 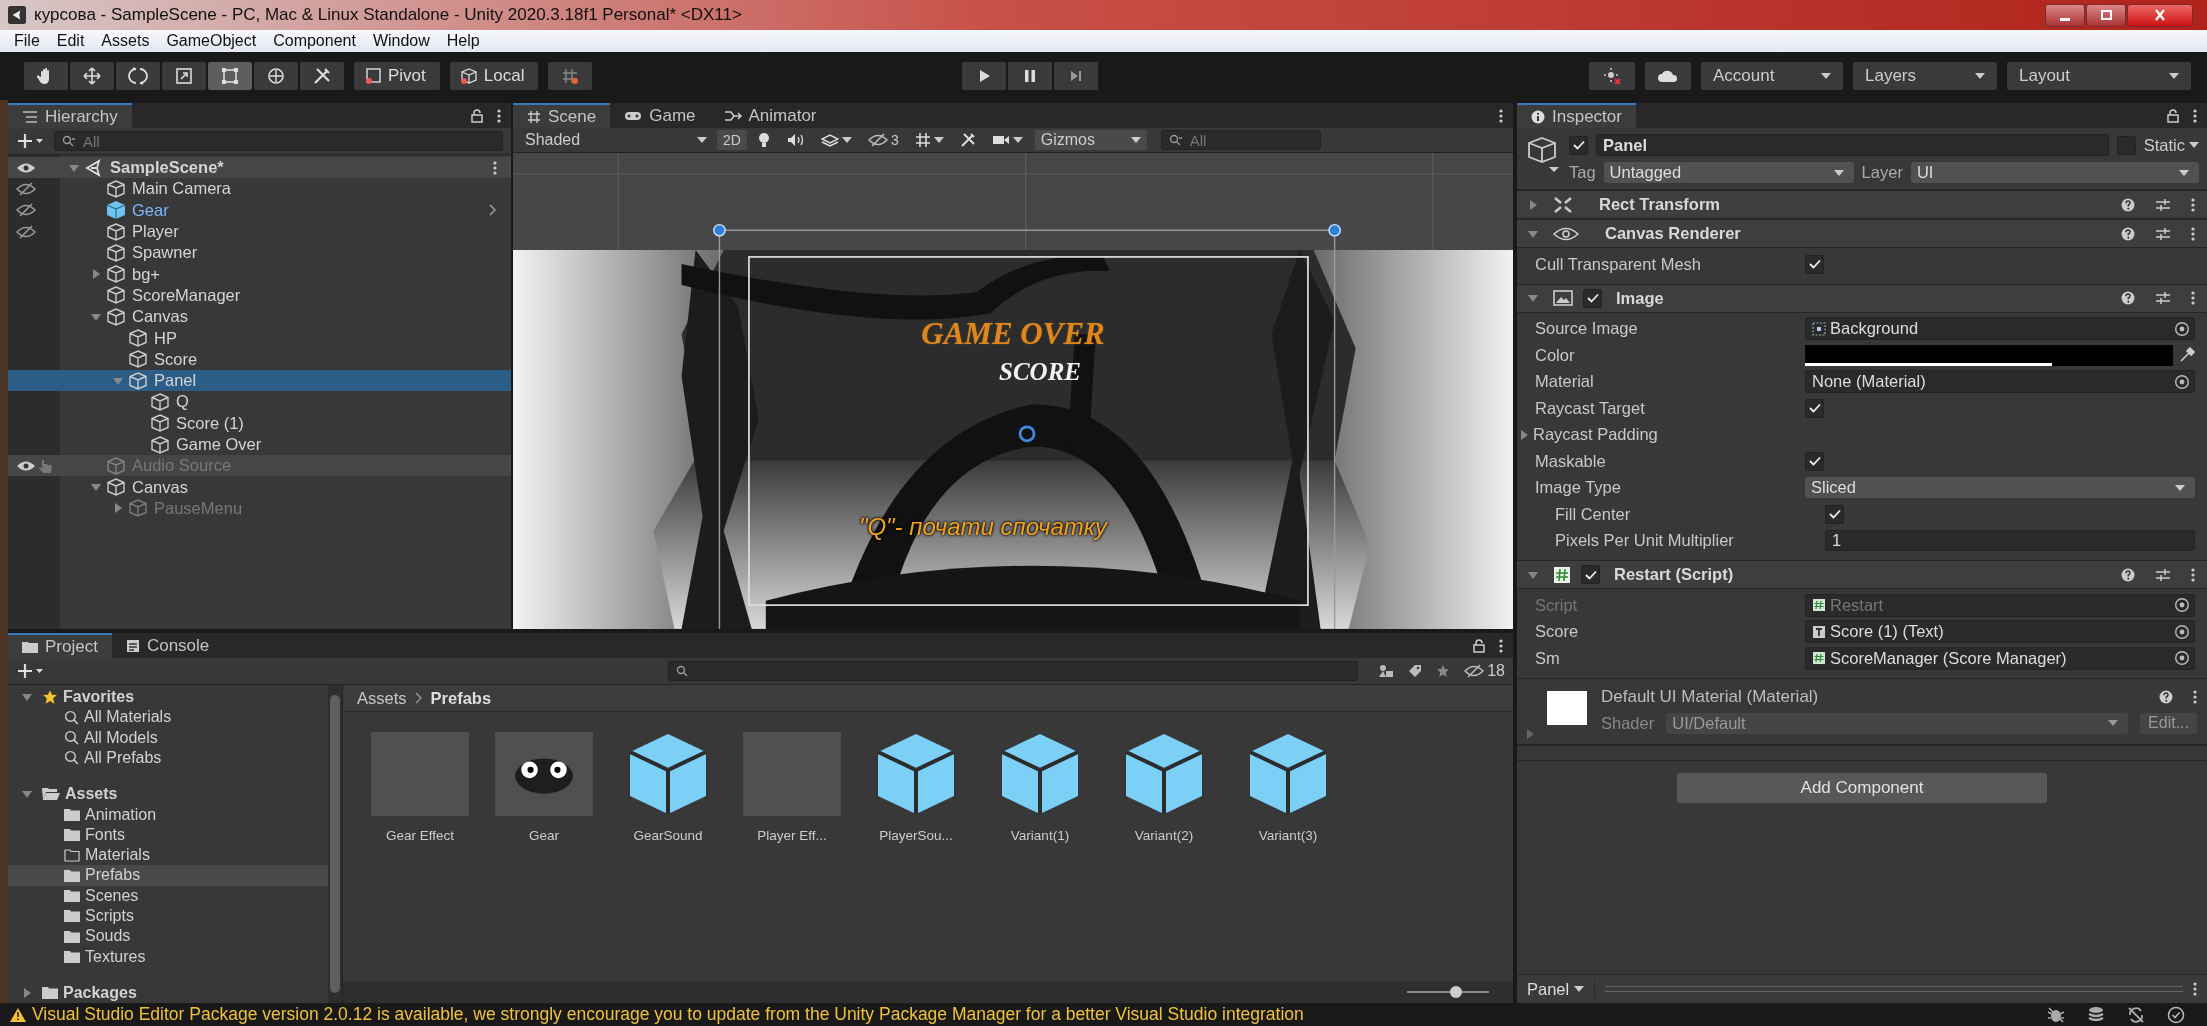 I want to click on pause-button, so click(x=1030, y=76).